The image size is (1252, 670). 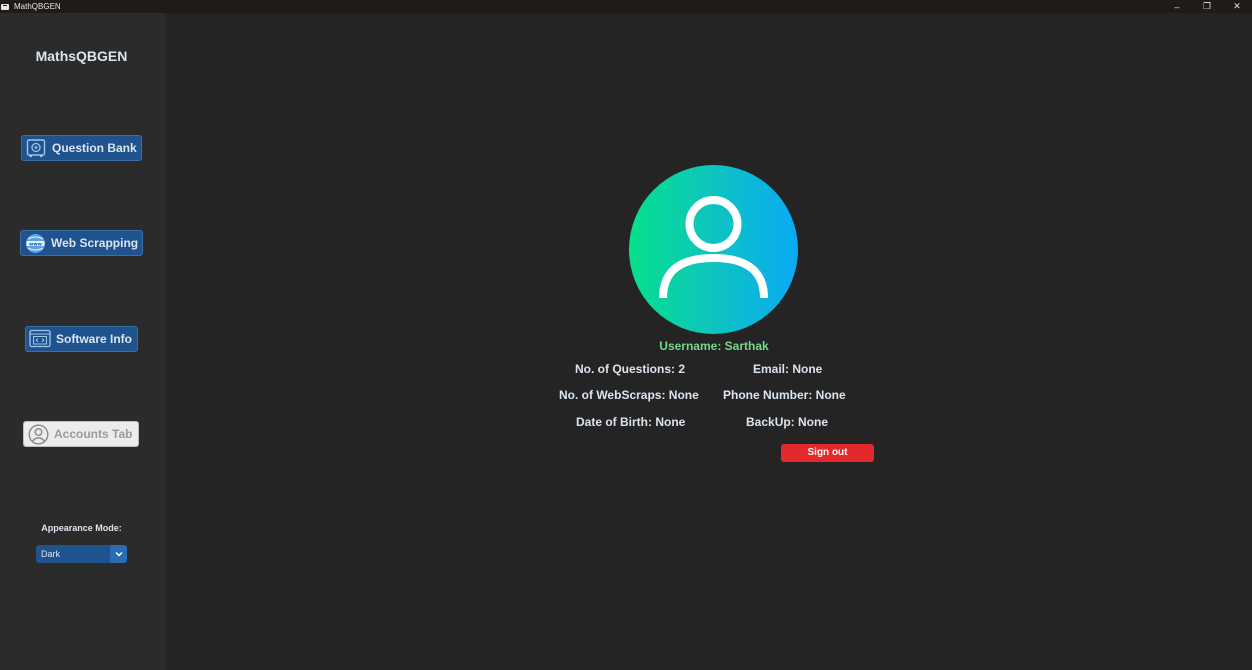 I want to click on window-controls: – ❐ ✕, so click(x=1207, y=6).